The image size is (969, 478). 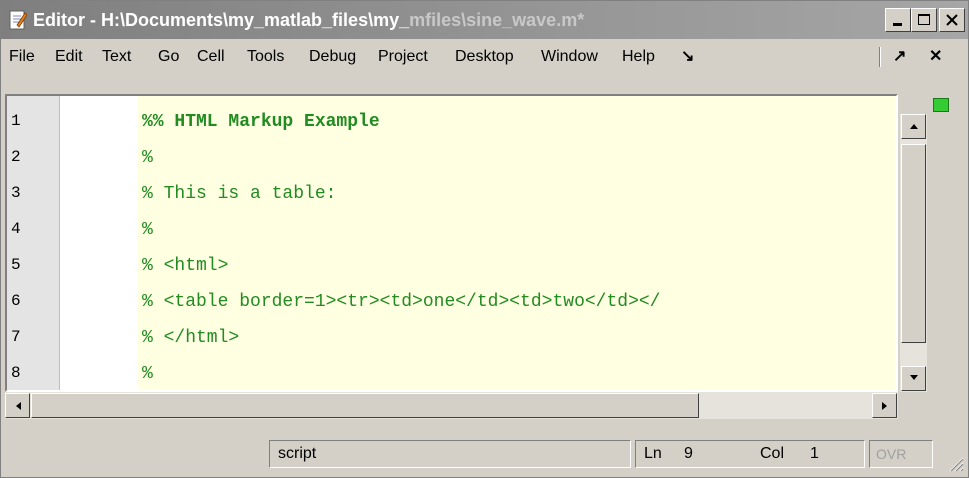 What do you see at coordinates (185, 266) in the screenshot?
I see `code-line: % <html>` at bounding box center [185, 266].